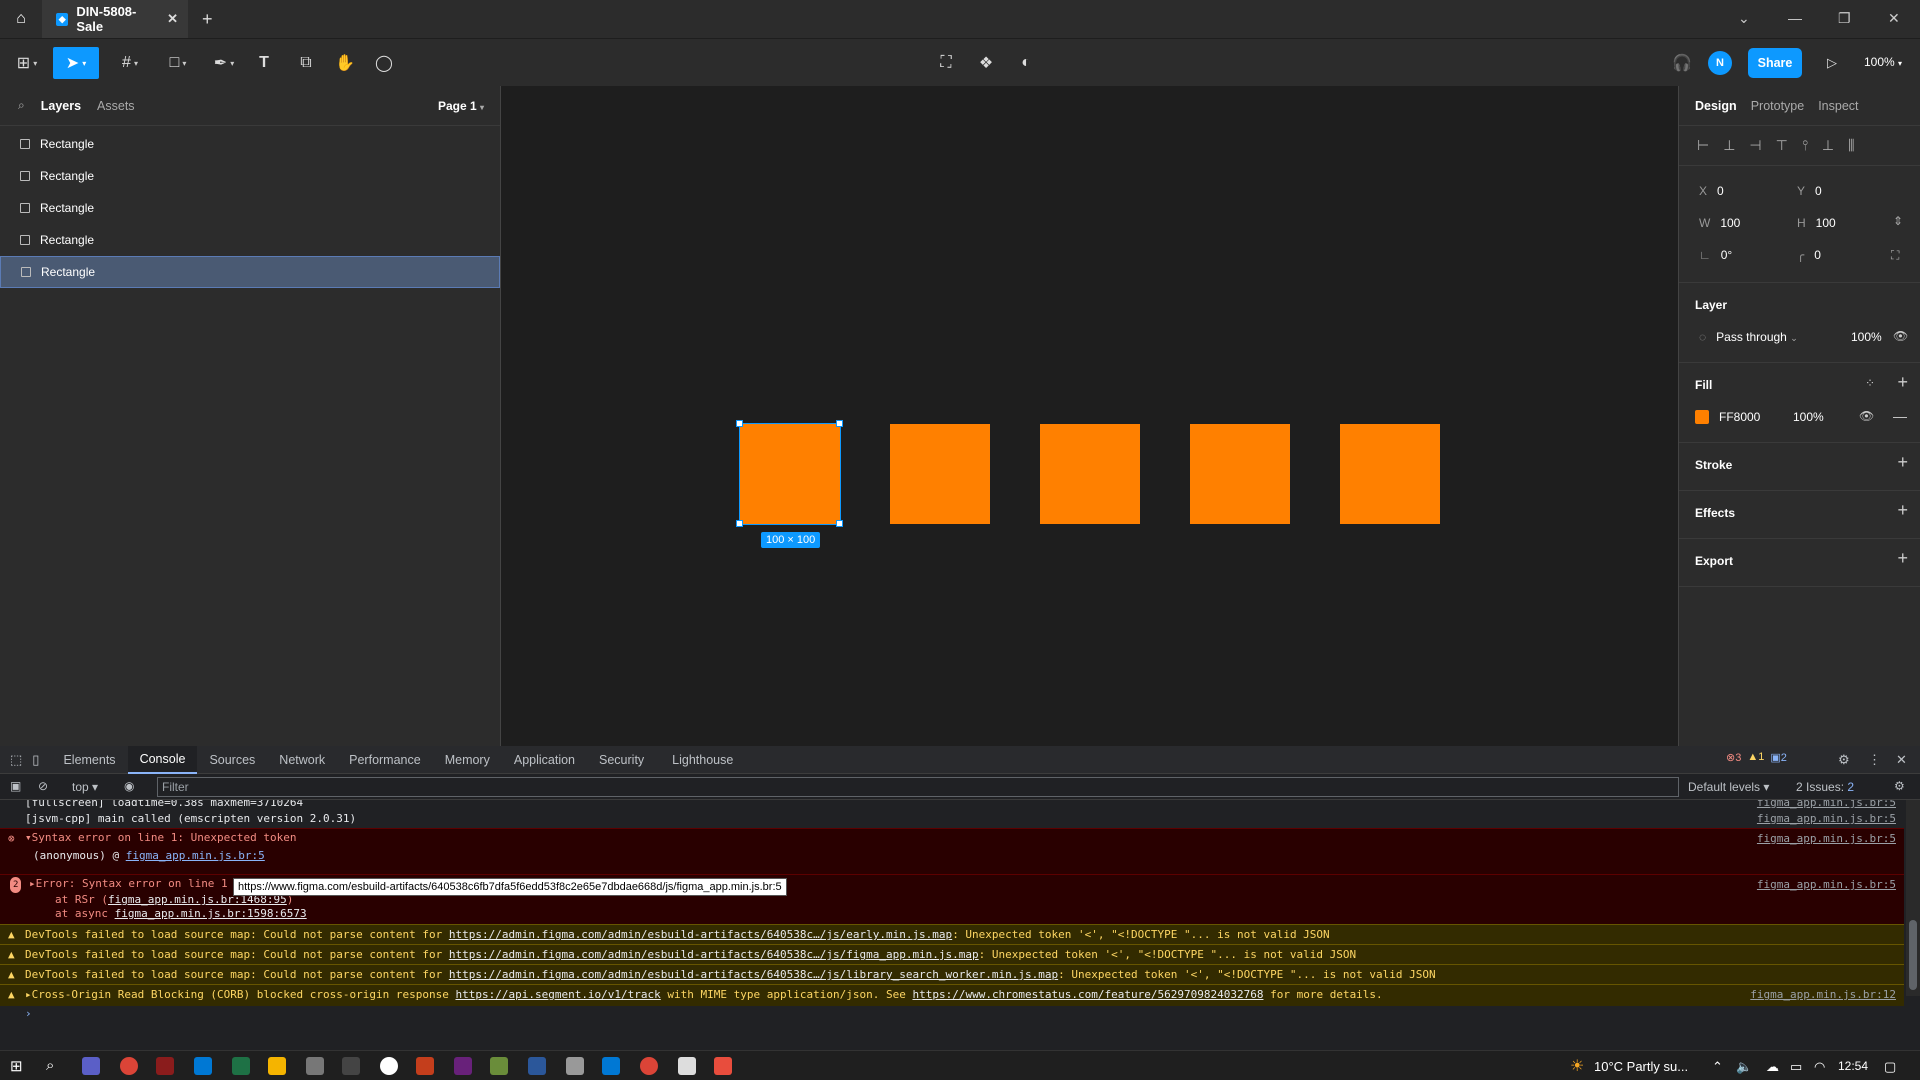 Image resolution: width=1920 pixels, height=1080 pixels. What do you see at coordinates (700, 760) in the screenshot?
I see `tab-lighthouse: Lighthouse` at bounding box center [700, 760].